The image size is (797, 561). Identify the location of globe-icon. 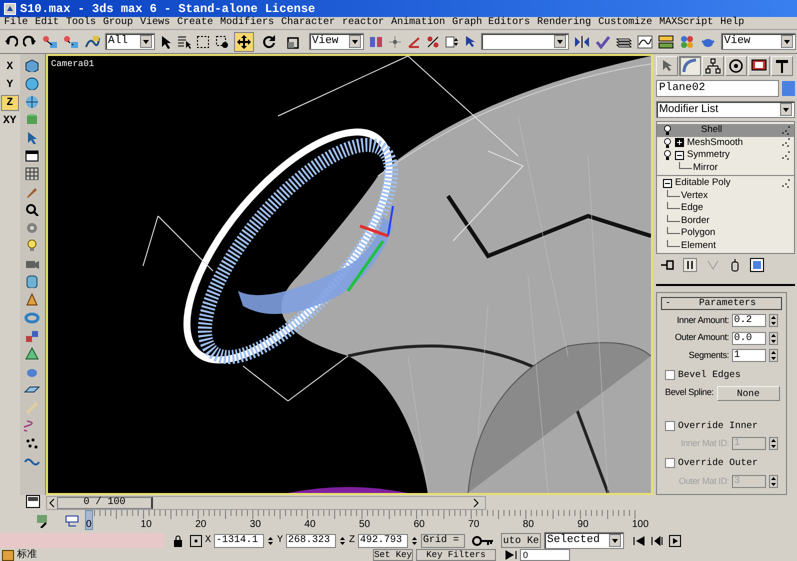
(32, 101).